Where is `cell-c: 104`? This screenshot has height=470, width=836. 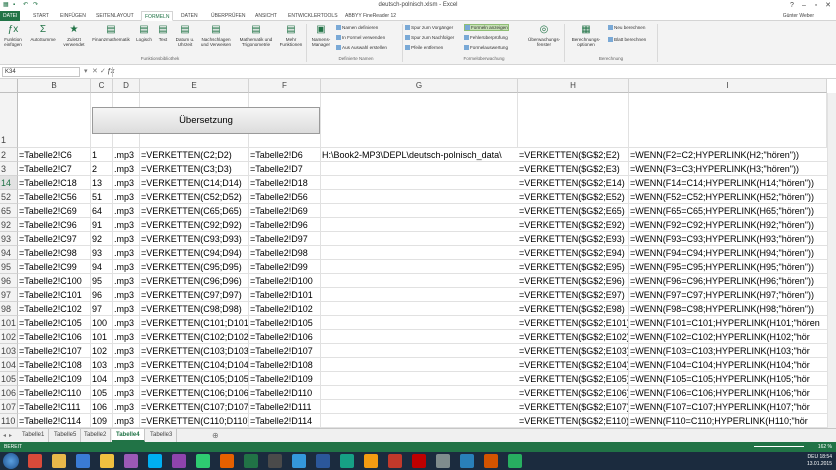 cell-c: 104 is located at coordinates (102, 379).